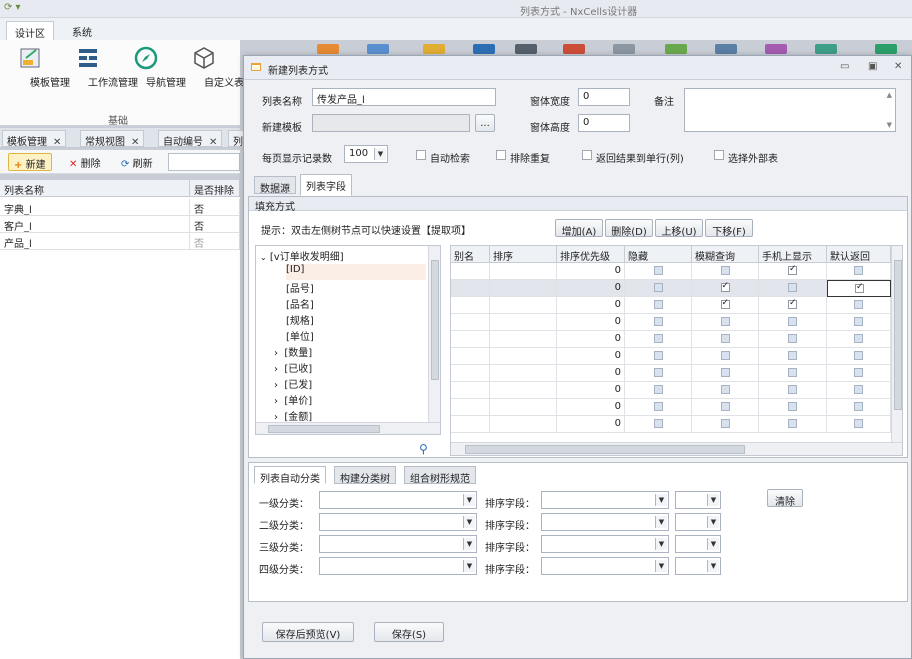 The image size is (912, 659). I want to click on move-down-button: 下移(F), so click(729, 228).